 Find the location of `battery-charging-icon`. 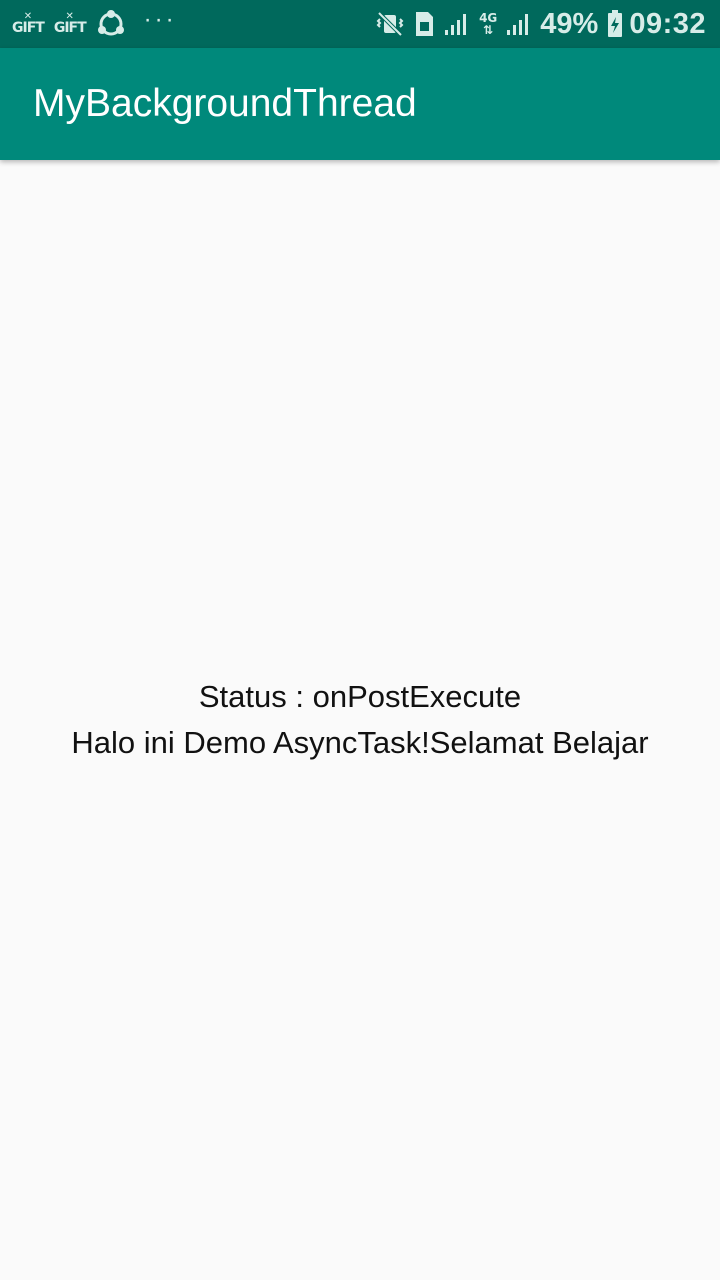

battery-charging-icon is located at coordinates (615, 24).